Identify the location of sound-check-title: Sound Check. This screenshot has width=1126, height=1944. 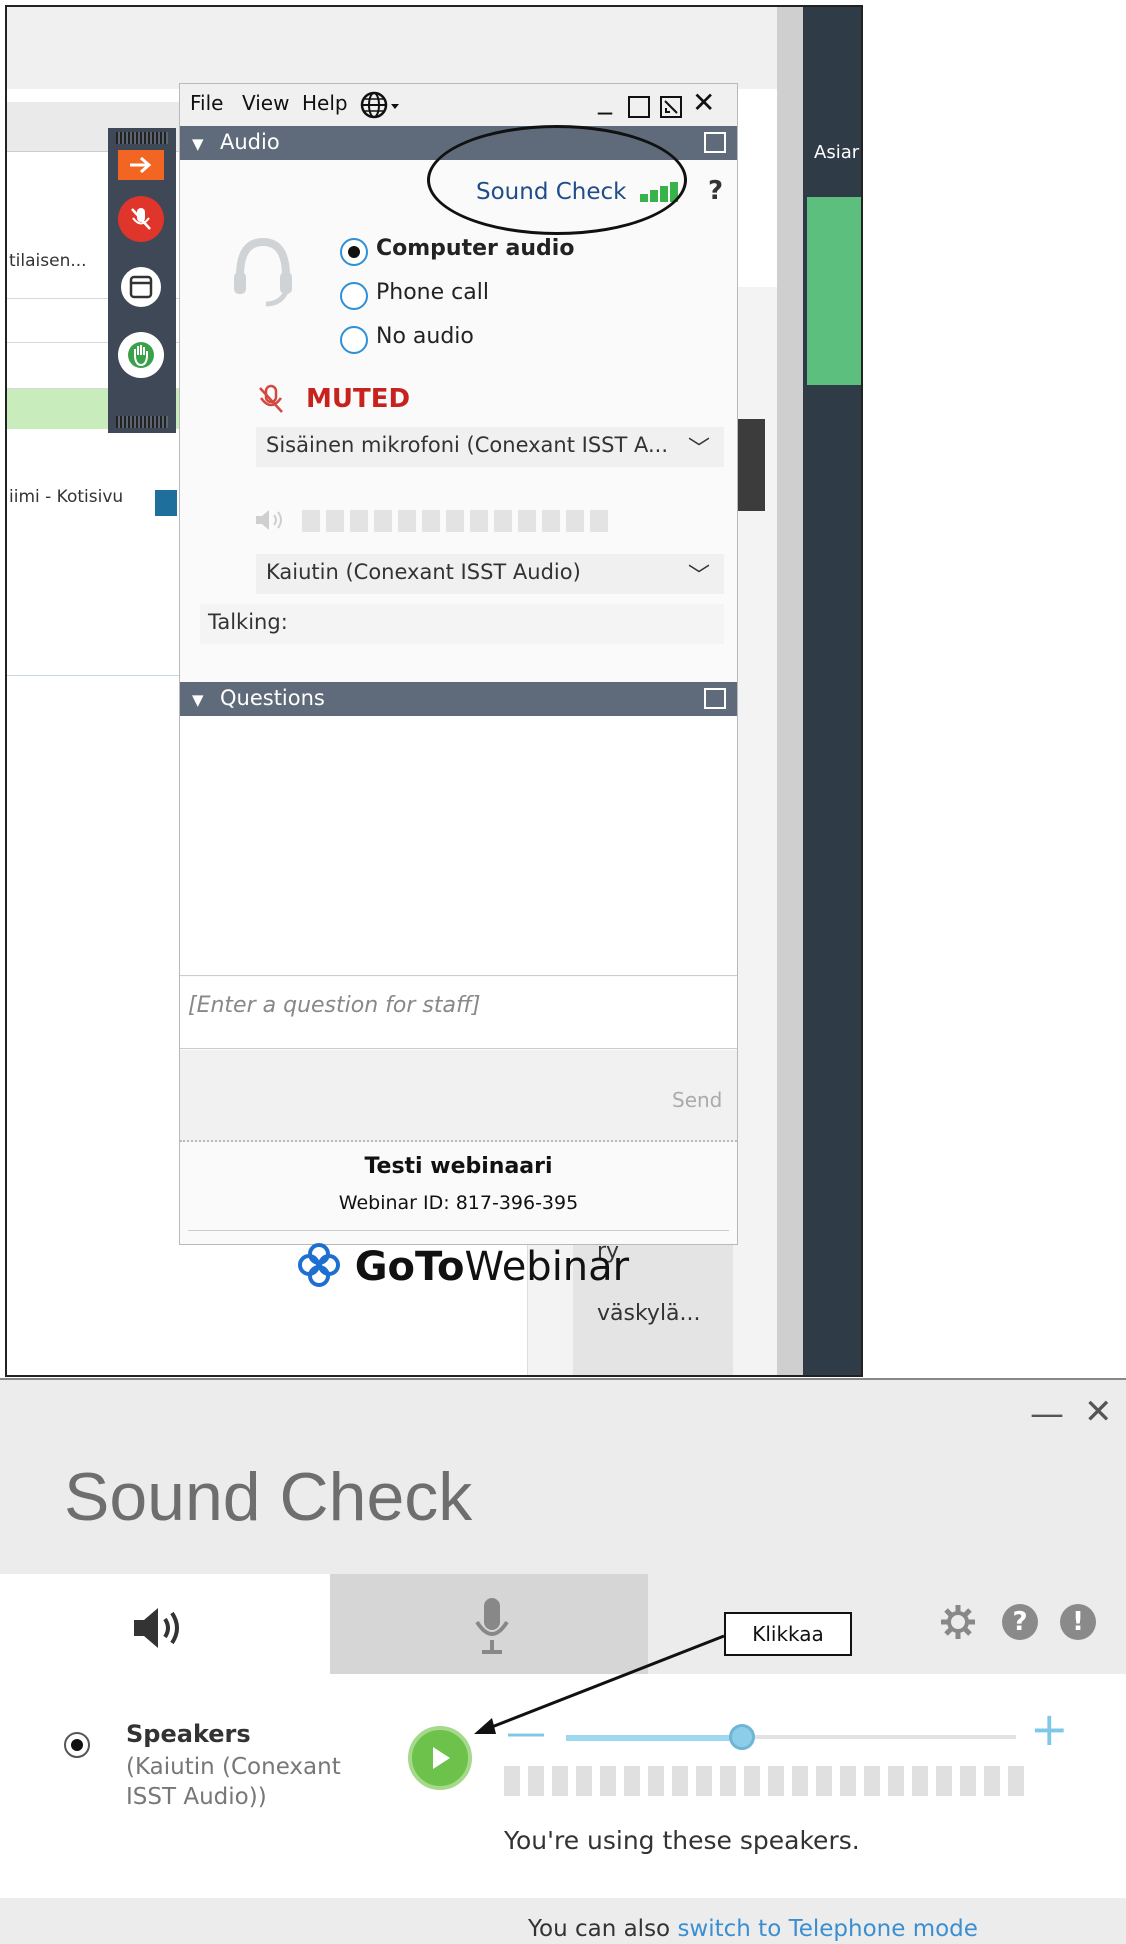
(268, 1497).